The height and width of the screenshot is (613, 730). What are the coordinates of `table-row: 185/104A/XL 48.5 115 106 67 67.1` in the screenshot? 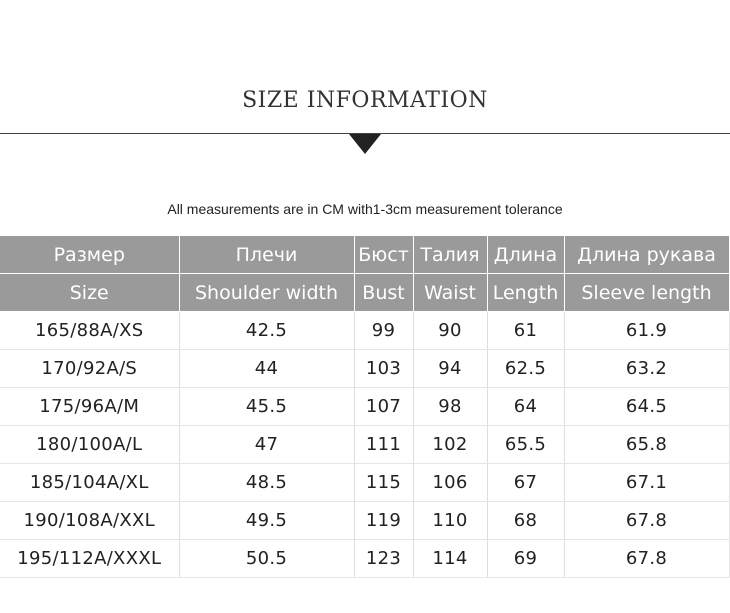 It's located at (365, 482).